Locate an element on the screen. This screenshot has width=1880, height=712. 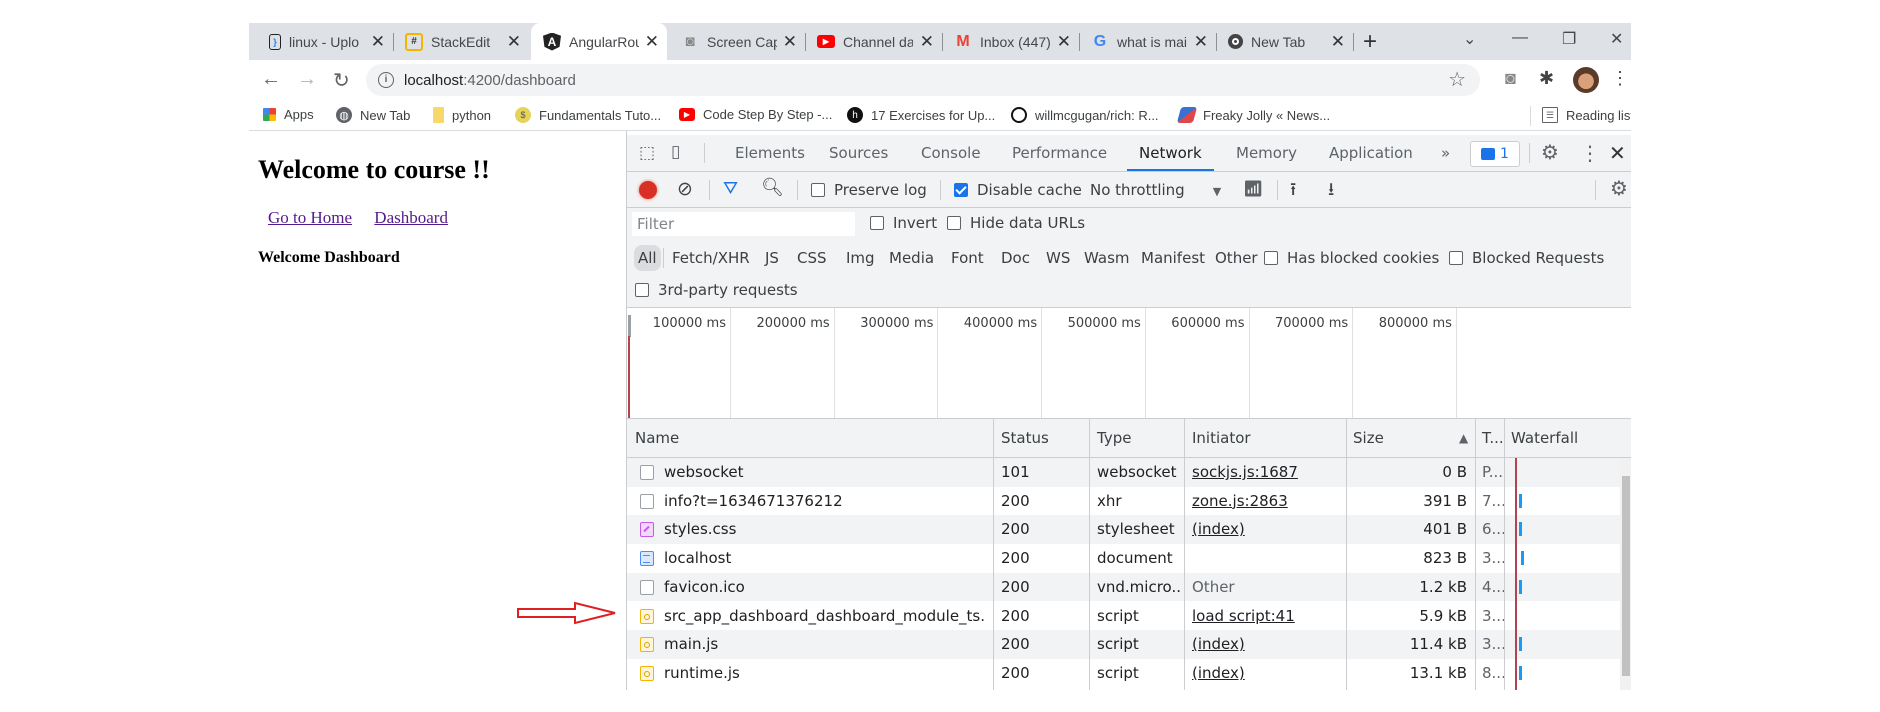
type-filter-media: Media is located at coordinates (911, 258).